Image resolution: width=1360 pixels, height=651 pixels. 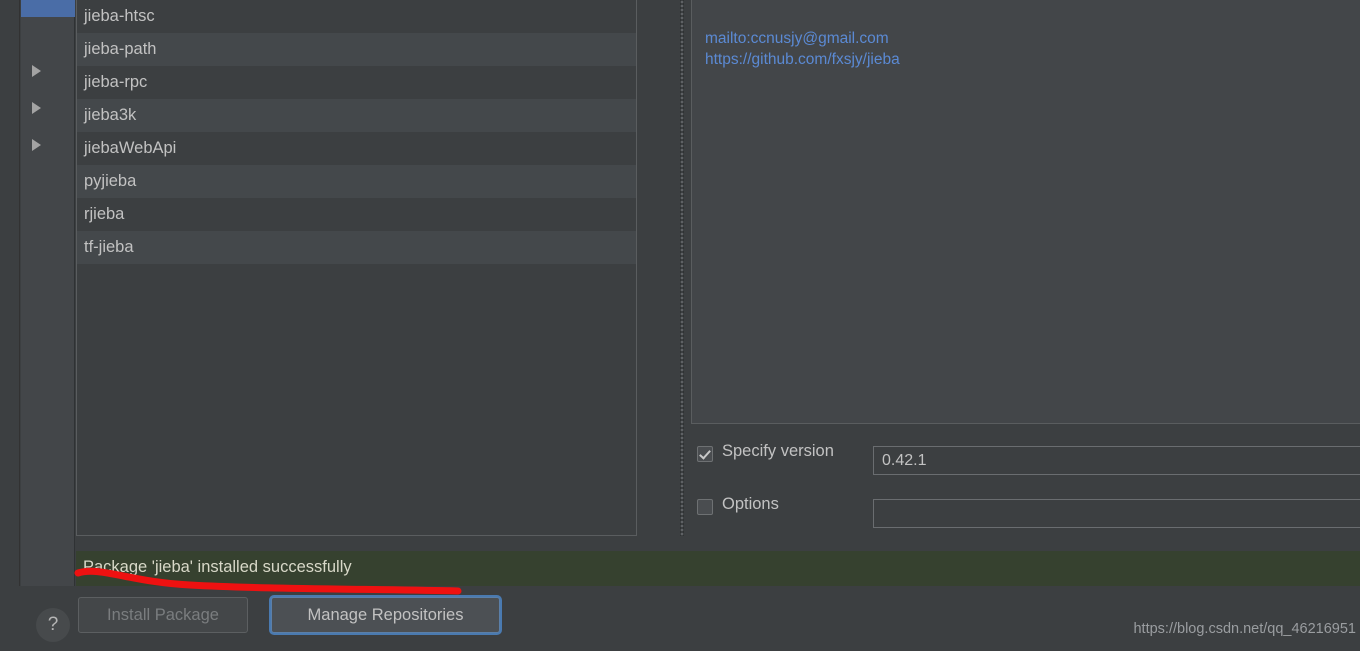 What do you see at coordinates (356, 148) in the screenshot?
I see `list-item: jiebaWebApi` at bounding box center [356, 148].